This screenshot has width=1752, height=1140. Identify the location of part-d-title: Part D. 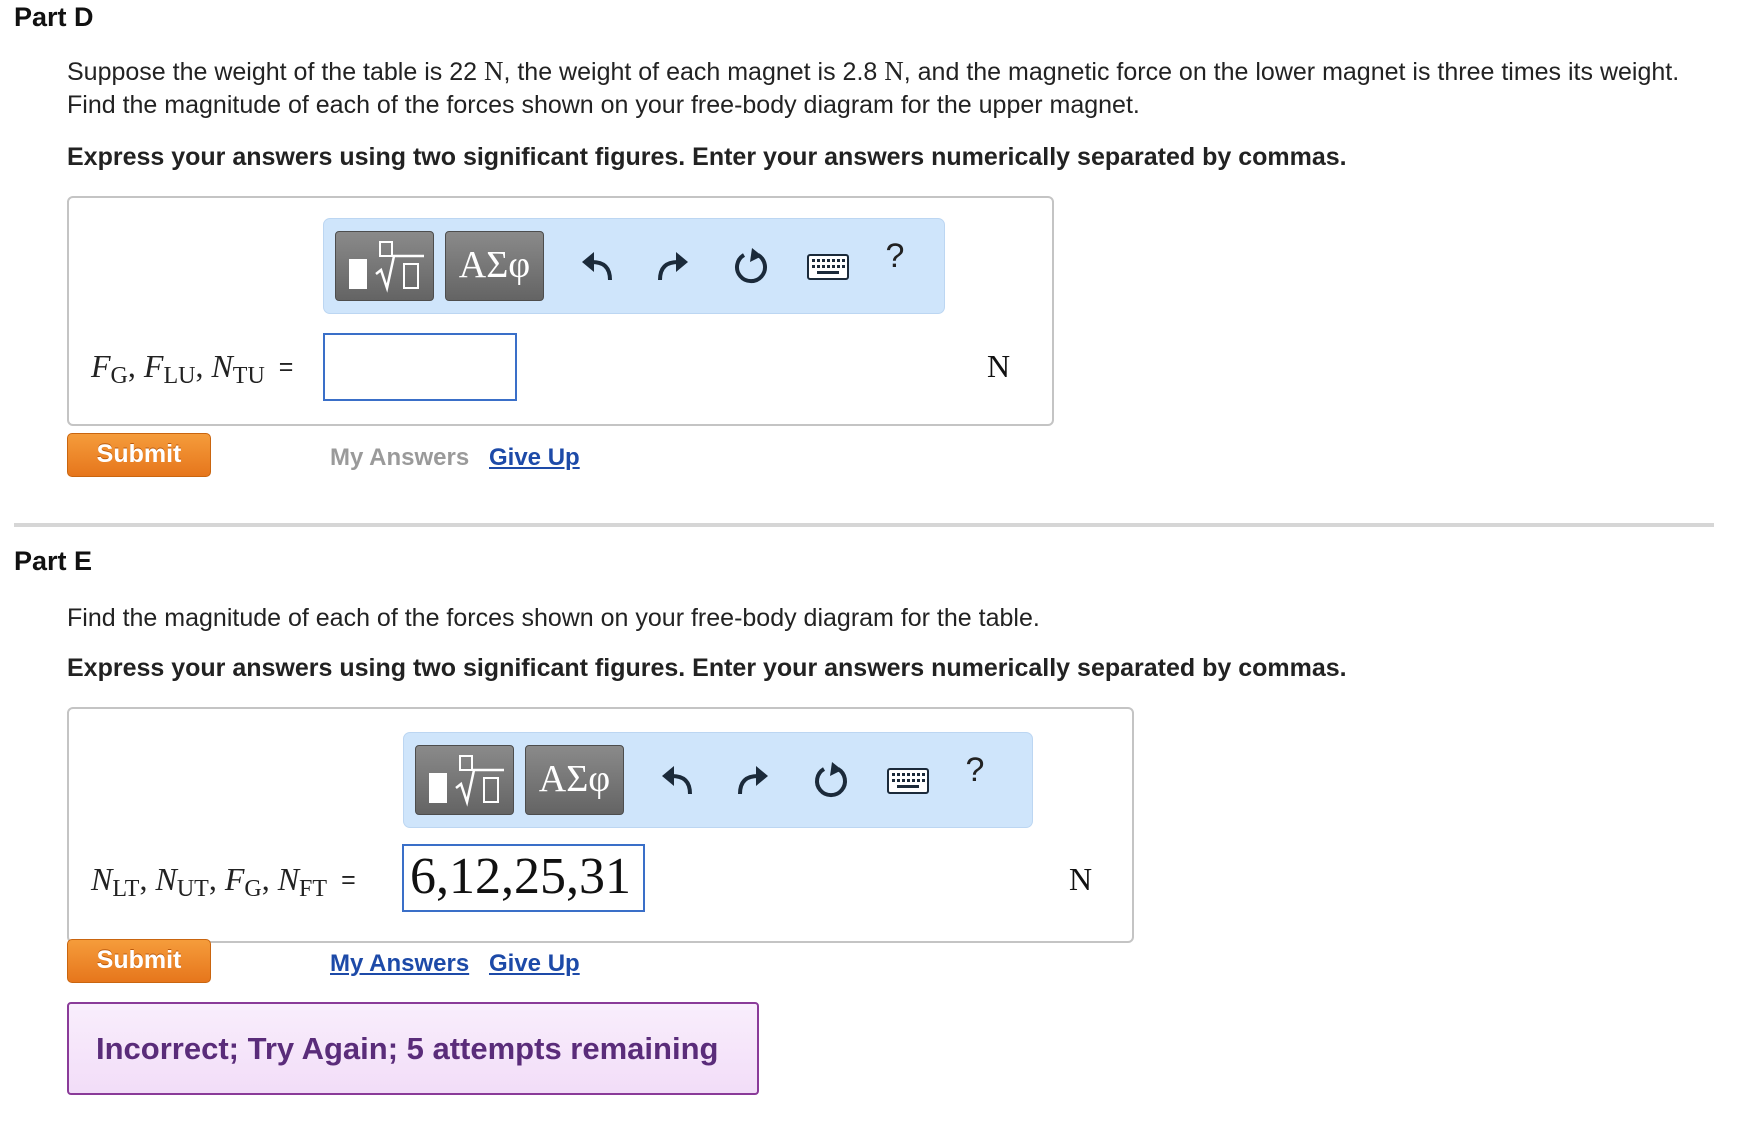
(54, 17).